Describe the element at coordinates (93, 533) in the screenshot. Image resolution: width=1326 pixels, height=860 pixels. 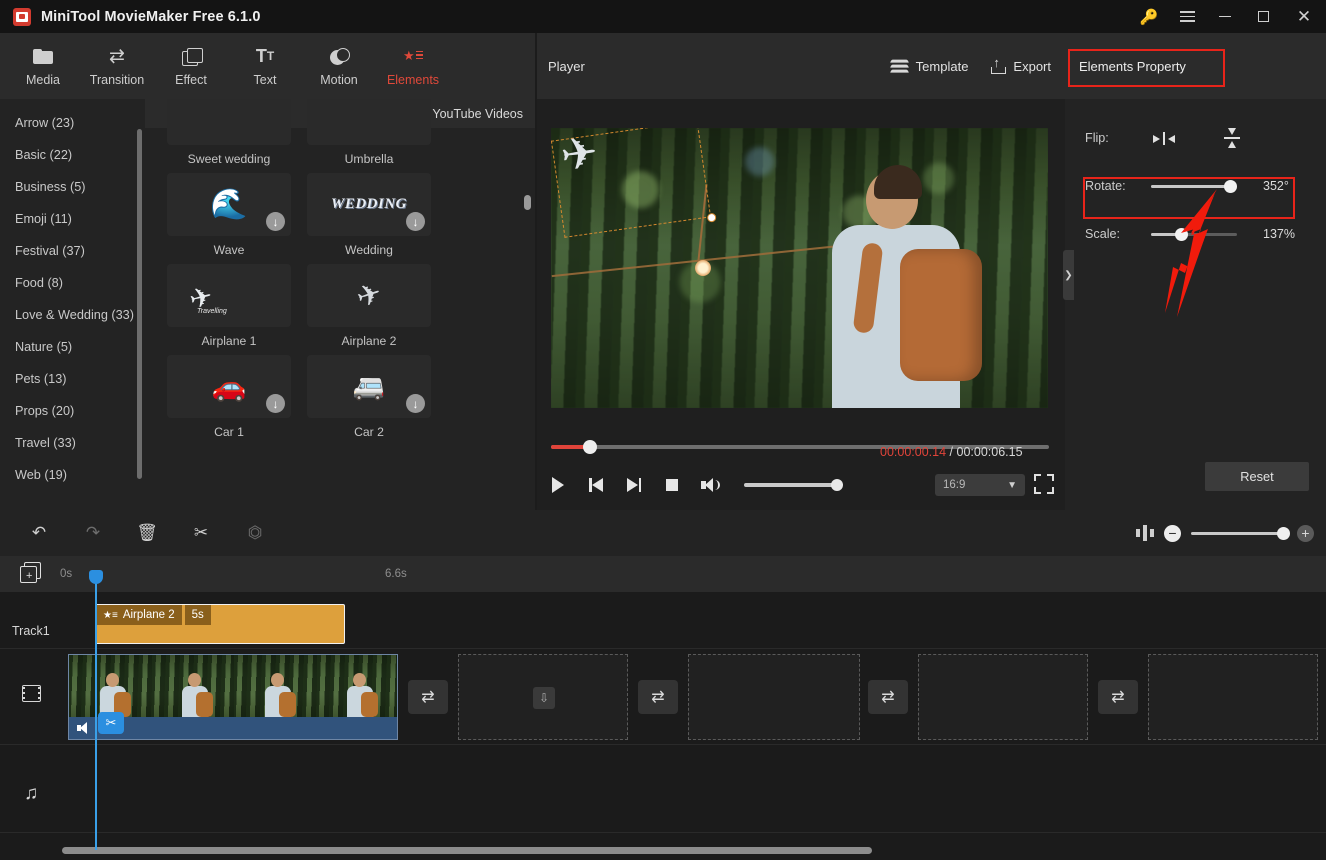
I see `redo-button: ↷` at that location.